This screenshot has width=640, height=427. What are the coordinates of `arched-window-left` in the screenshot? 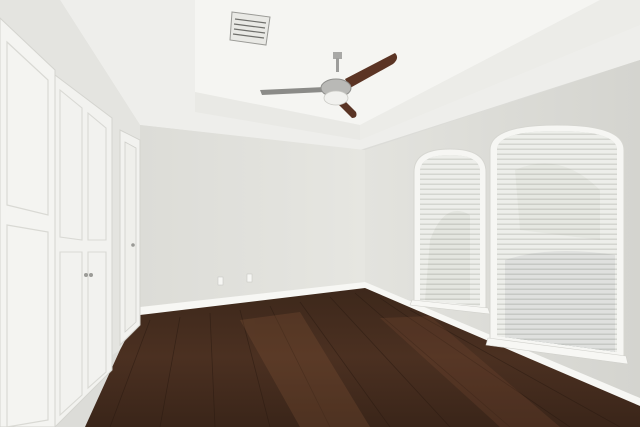 It's located at (450, 231).